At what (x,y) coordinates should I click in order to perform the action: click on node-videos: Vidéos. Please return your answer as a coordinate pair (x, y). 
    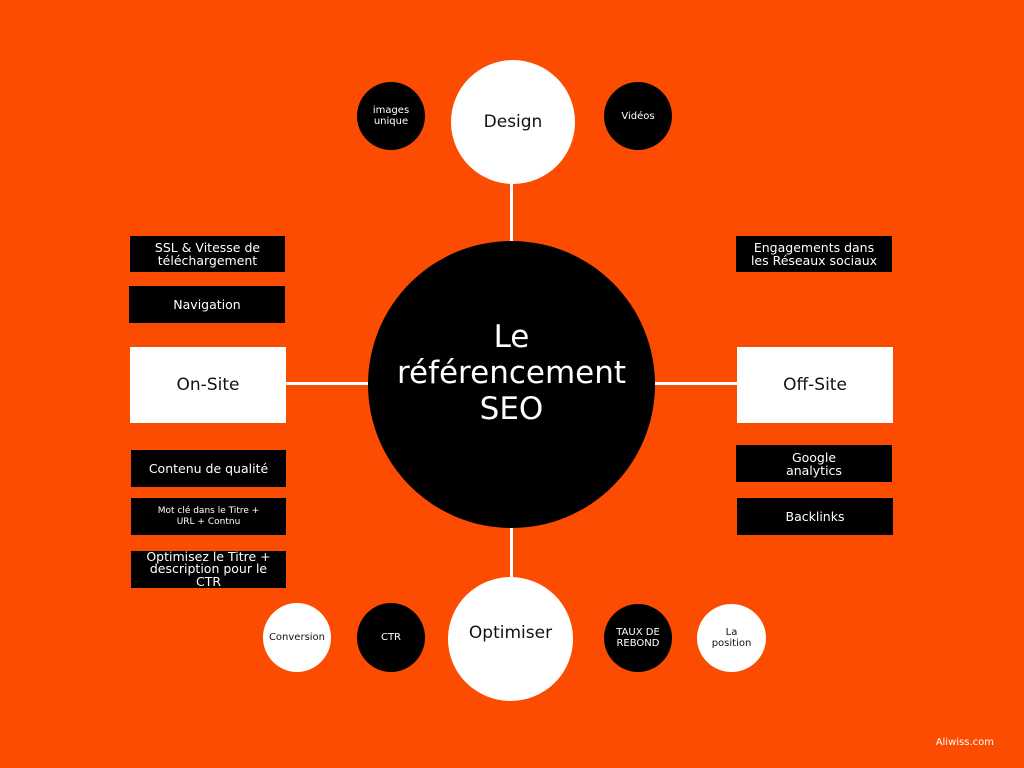
    Looking at the image, I should click on (638, 116).